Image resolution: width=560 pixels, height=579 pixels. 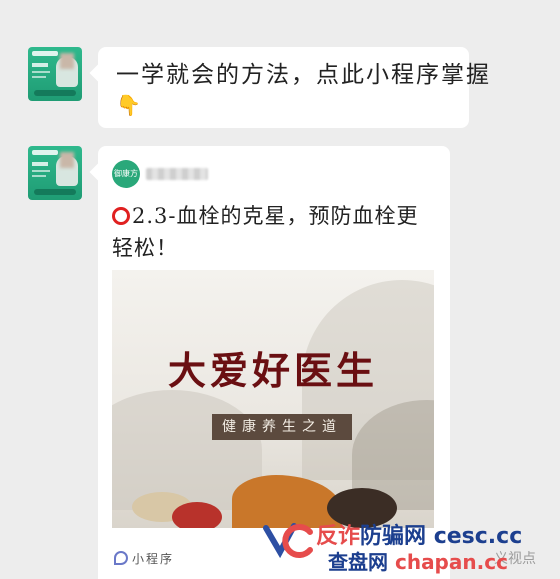 I want to click on source-logo: 御康方, so click(x=126, y=174).